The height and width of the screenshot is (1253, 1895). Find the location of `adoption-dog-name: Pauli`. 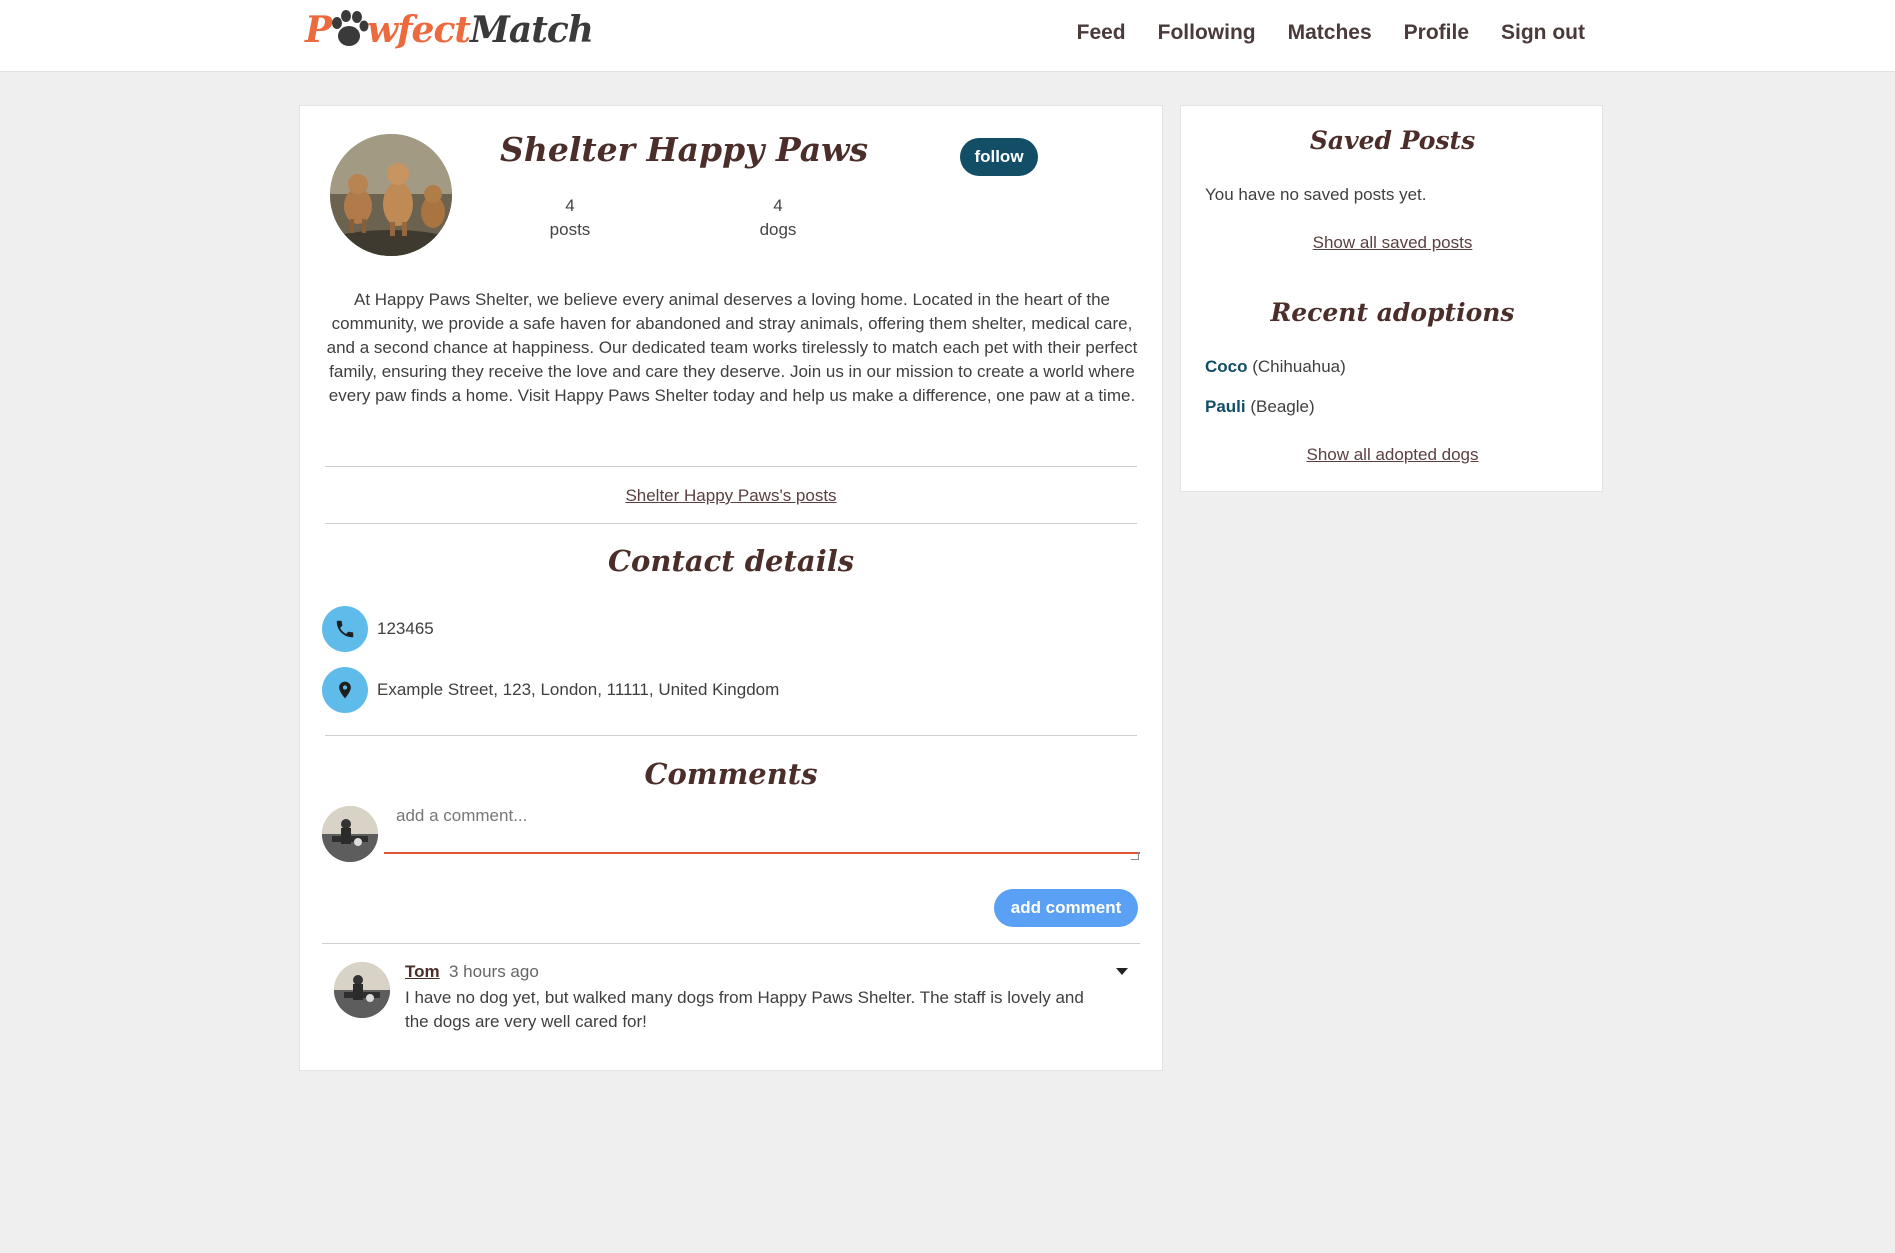

adoption-dog-name: Pauli is located at coordinates (1225, 406).